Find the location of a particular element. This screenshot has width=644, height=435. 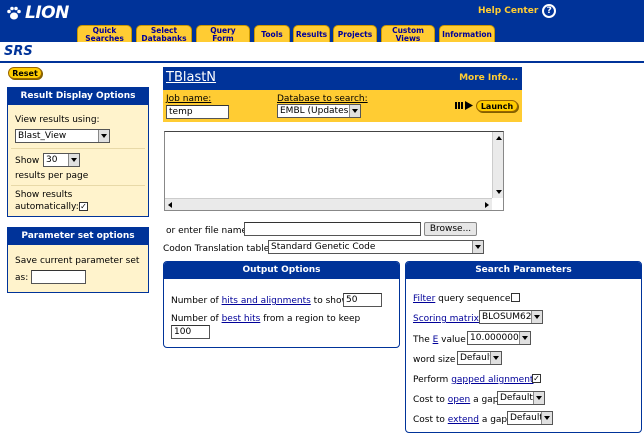

file-name-input is located at coordinates (332, 229).